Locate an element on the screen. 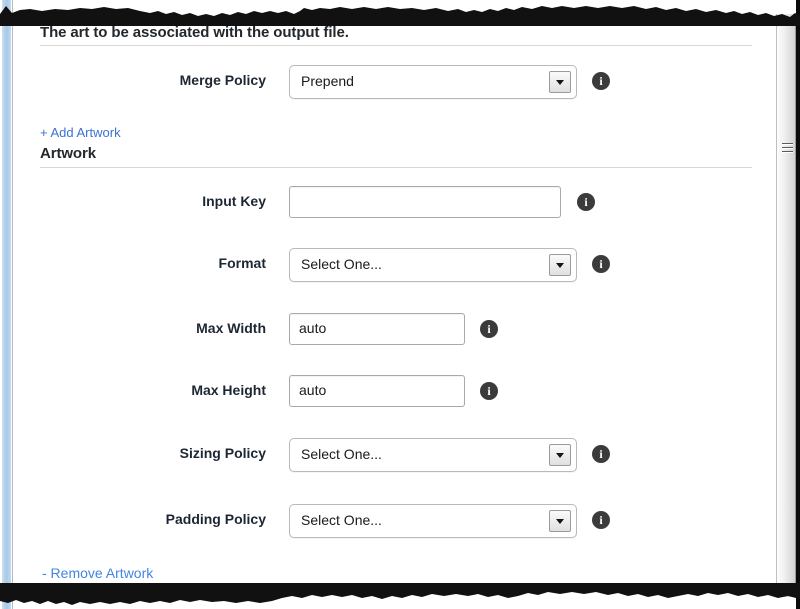 The image size is (800, 609). left-accent-stripe is located at coordinates (6, 304).